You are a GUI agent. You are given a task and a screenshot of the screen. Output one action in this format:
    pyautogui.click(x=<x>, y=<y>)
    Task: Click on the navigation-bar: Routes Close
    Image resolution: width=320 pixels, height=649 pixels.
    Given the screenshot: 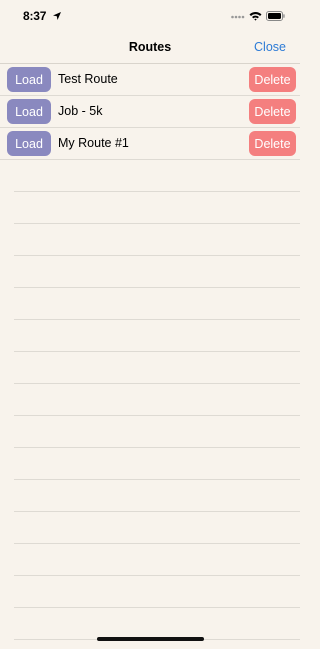 What is the action you would take?
    pyautogui.click(x=150, y=49)
    